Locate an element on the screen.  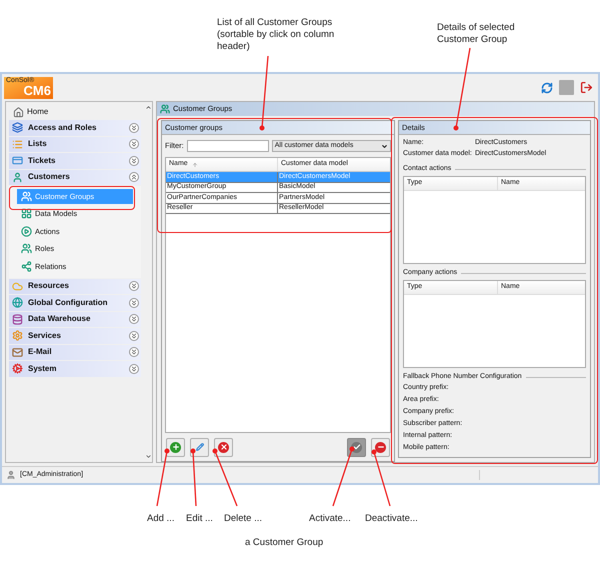
grid-icon is located at coordinates (26, 214).